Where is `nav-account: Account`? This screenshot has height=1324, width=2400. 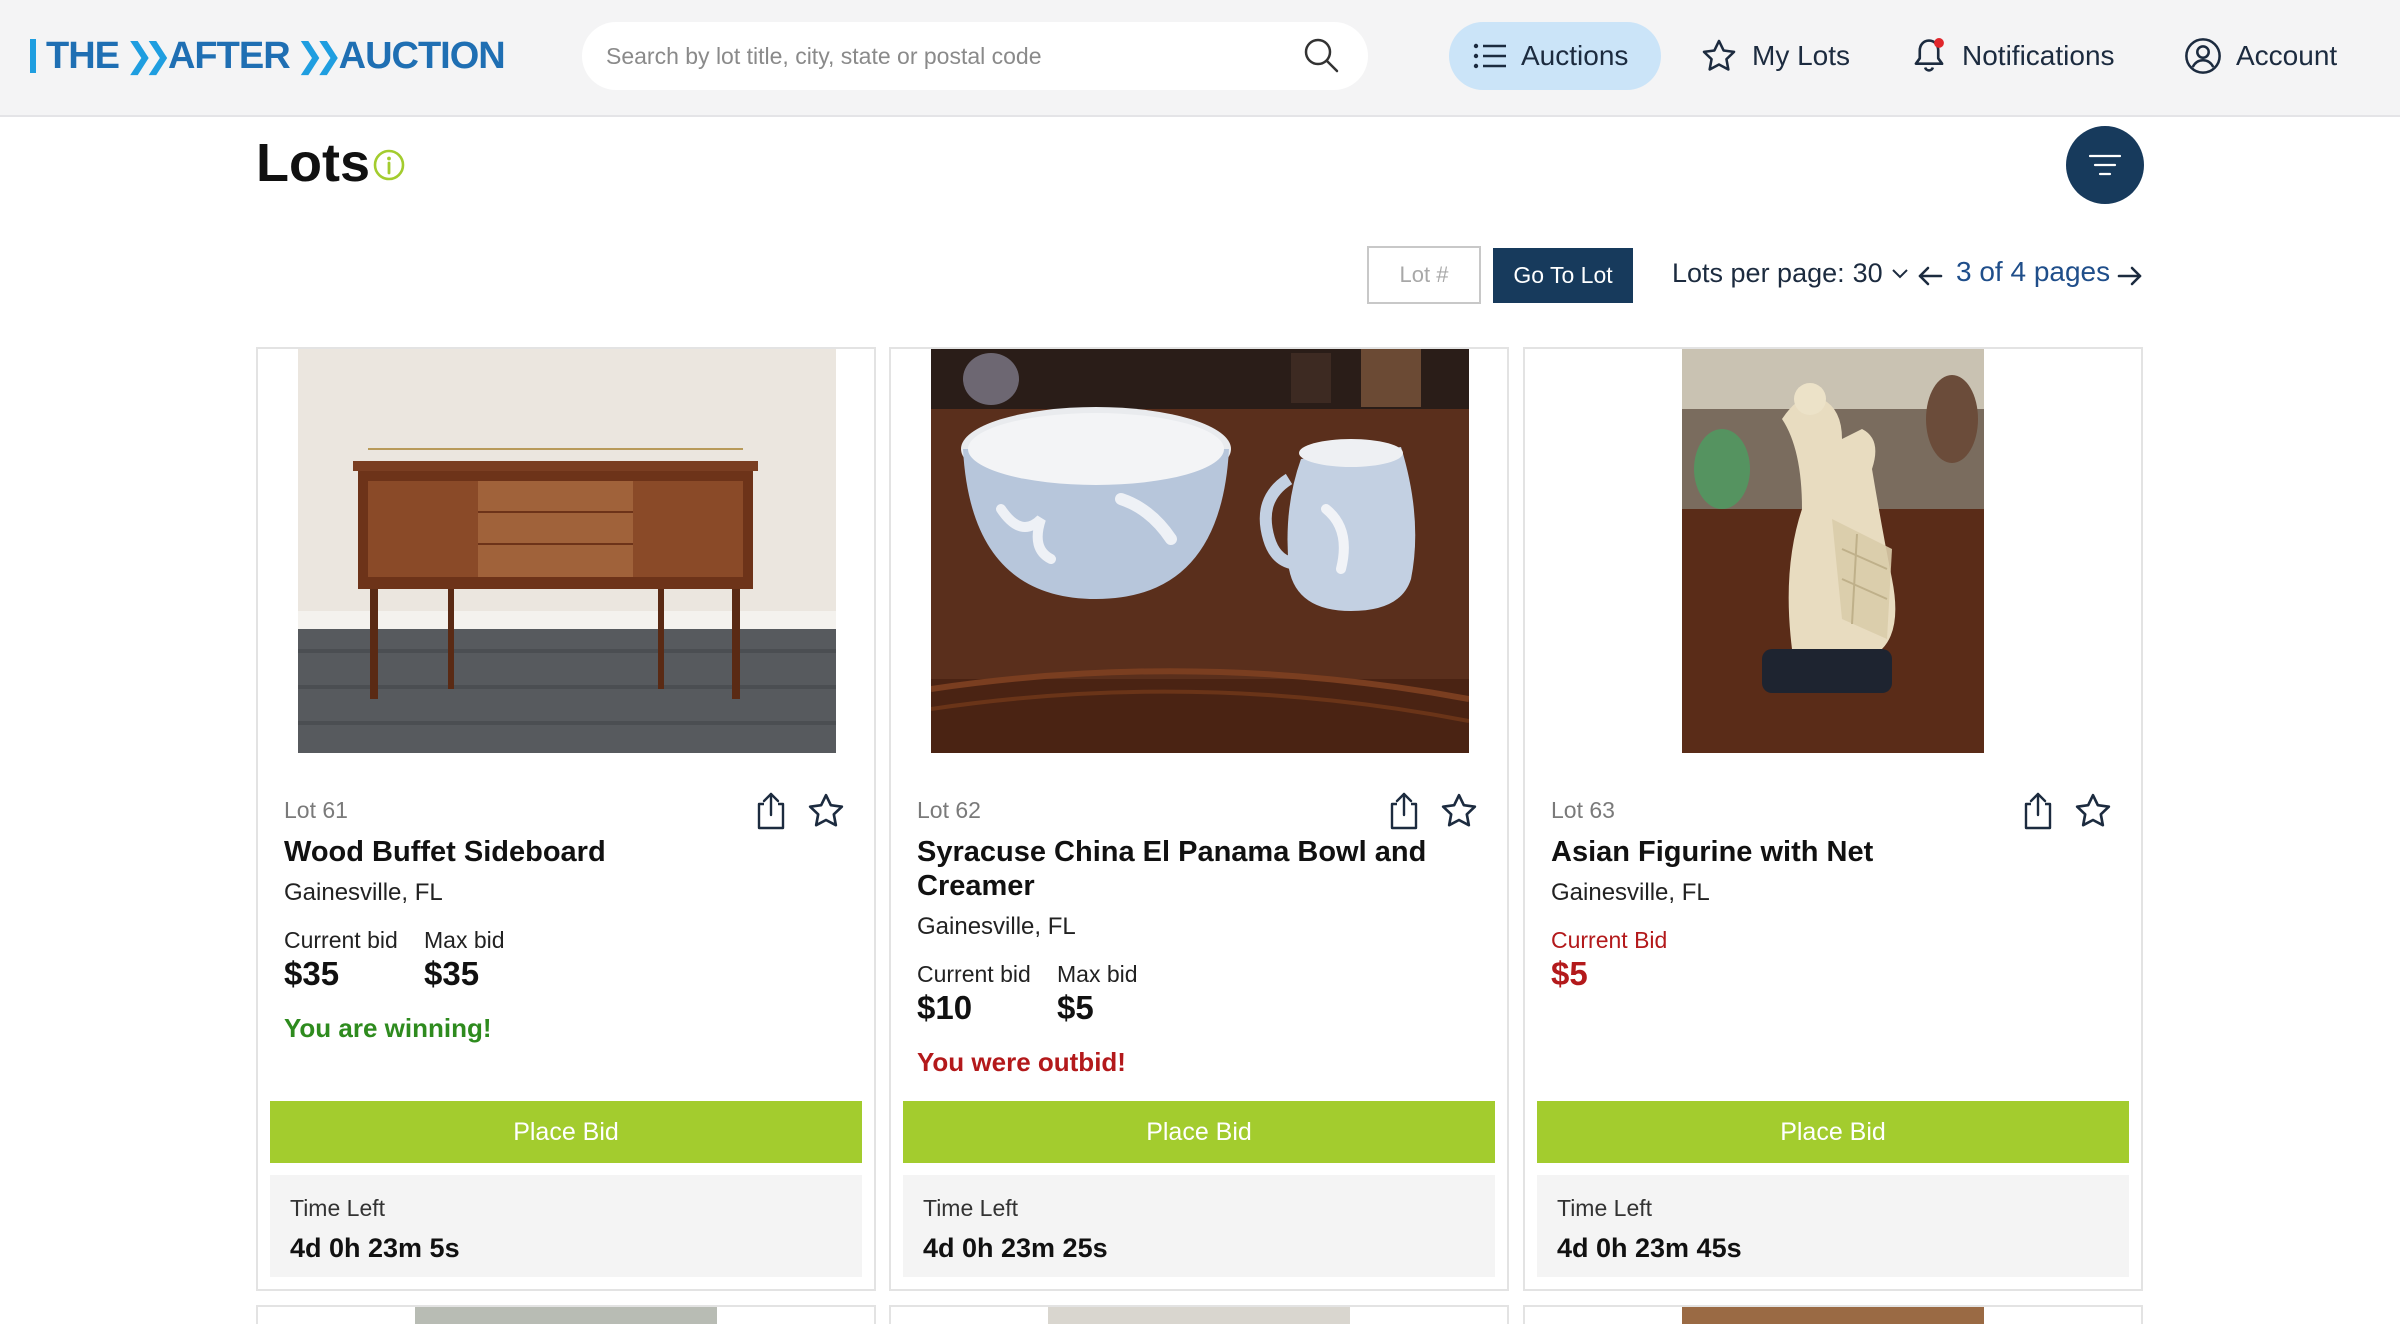 nav-account: Account is located at coordinates (2260, 56).